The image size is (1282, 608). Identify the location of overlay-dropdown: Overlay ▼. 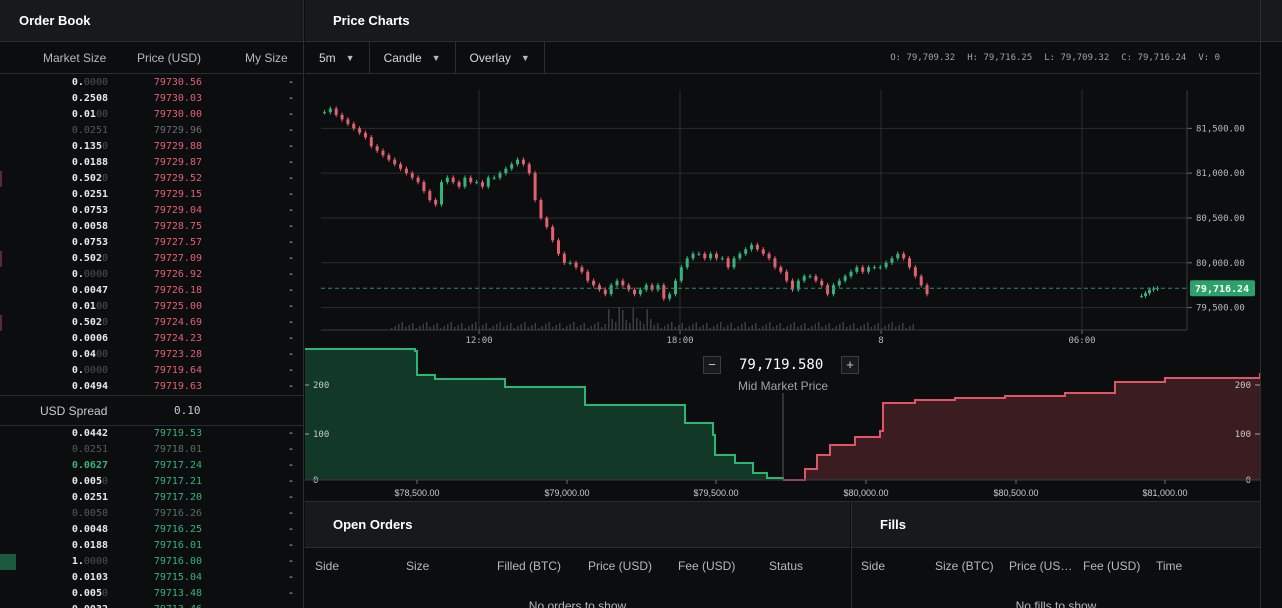
(500, 57).